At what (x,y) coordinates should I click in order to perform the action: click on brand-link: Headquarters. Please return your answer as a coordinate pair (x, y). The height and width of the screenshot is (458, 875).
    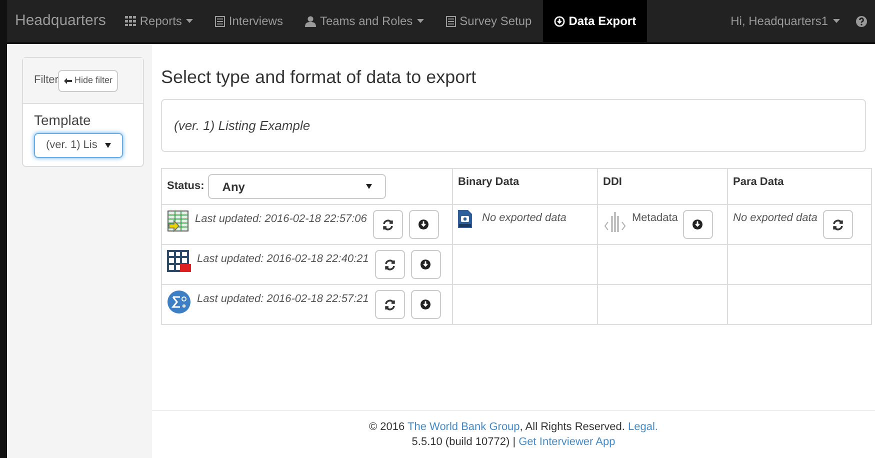
    Looking at the image, I should click on (60, 21).